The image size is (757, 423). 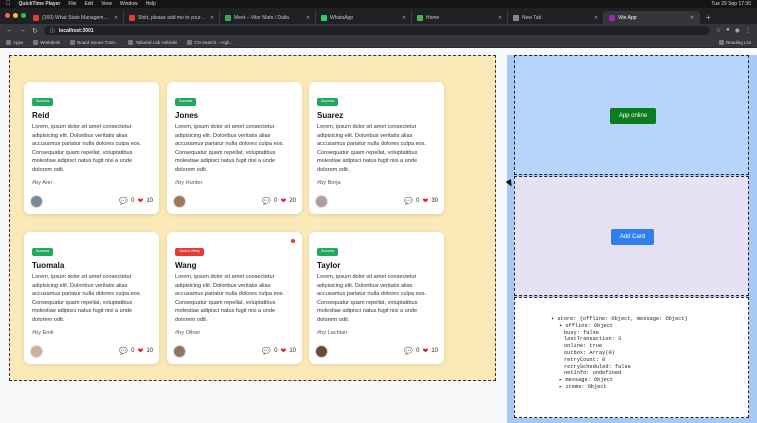 What do you see at coordinates (73, 42) in the screenshot?
I see `bookmark-folder-icon` at bounding box center [73, 42].